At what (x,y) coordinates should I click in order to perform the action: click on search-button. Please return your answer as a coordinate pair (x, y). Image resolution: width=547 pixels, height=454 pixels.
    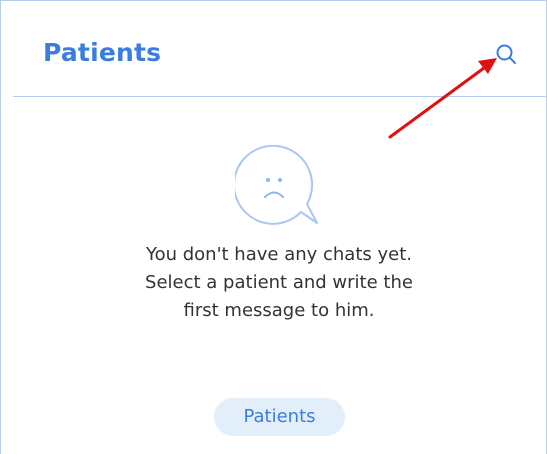
    Looking at the image, I should click on (506, 54).